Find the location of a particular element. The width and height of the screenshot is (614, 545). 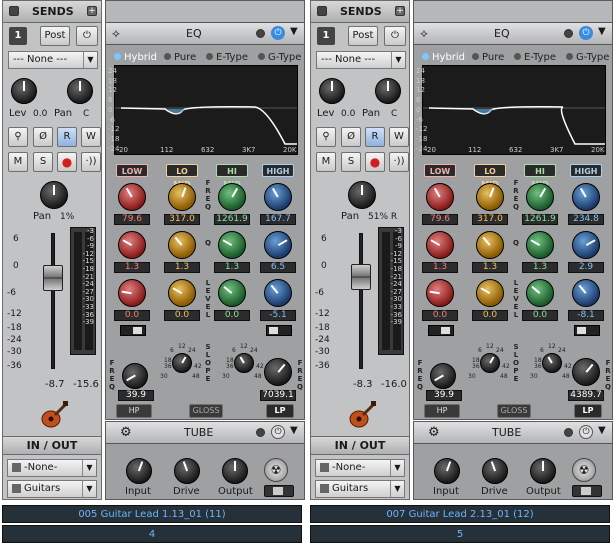

eq-mode-hybrid: Hybrid is located at coordinates (135, 57).